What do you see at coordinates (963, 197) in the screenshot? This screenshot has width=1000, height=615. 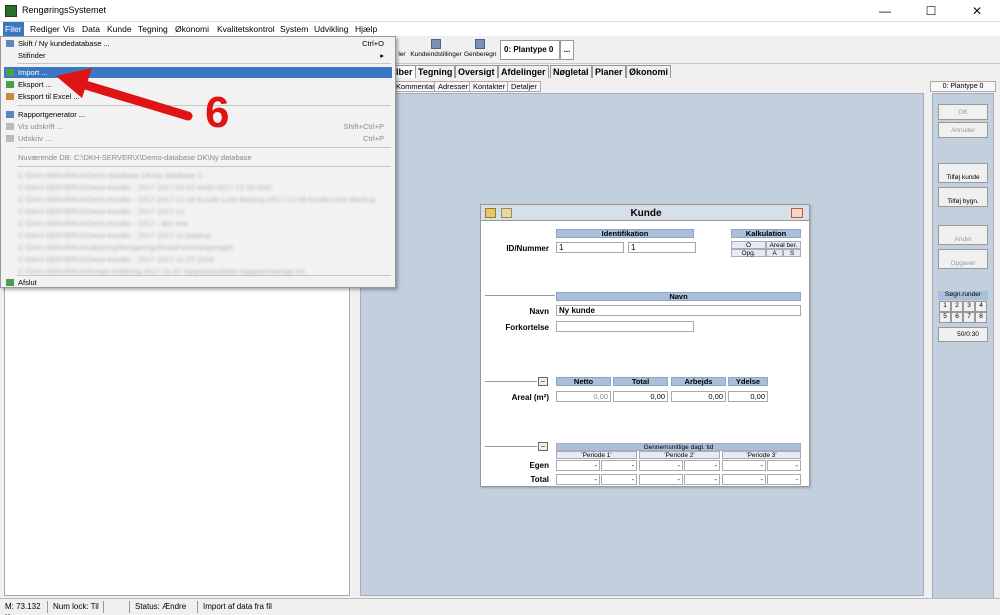 I see `tilfoej-bygn-button: Tilføj bygn.` at bounding box center [963, 197].